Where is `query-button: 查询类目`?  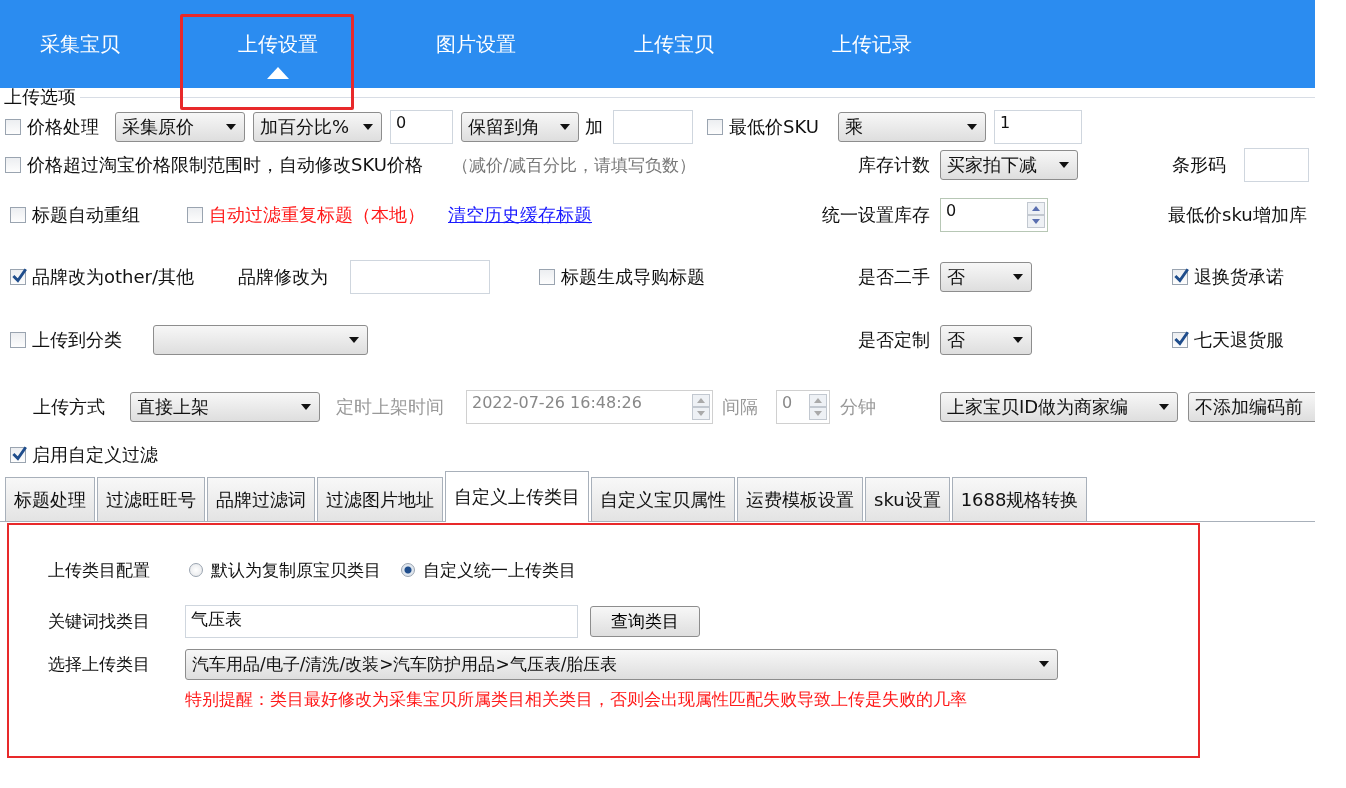
query-button: 查询类目 is located at coordinates (645, 621).